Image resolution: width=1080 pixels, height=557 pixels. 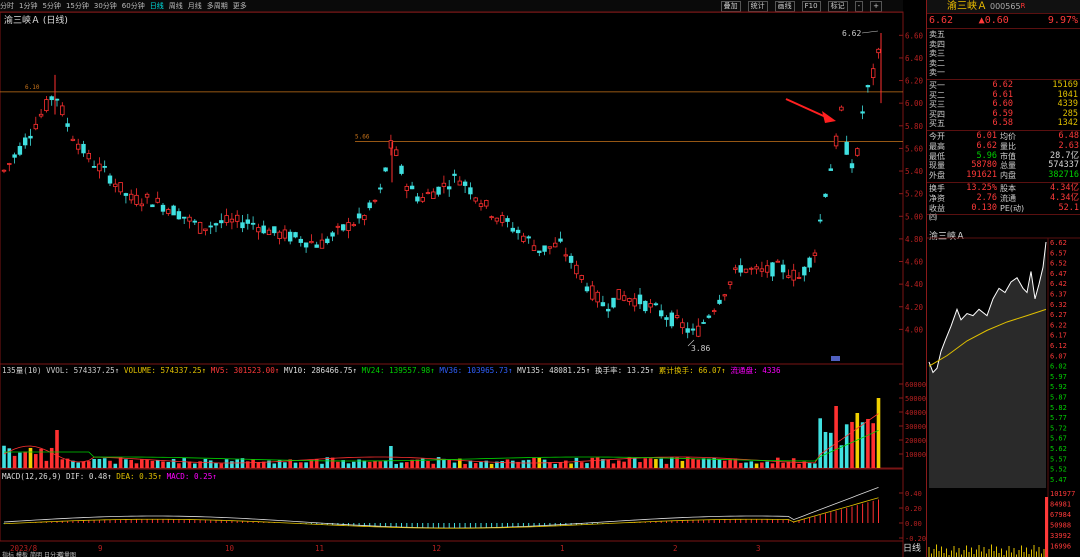 I want to click on bottom-tab-4: 增量图, so click(x=67, y=554).